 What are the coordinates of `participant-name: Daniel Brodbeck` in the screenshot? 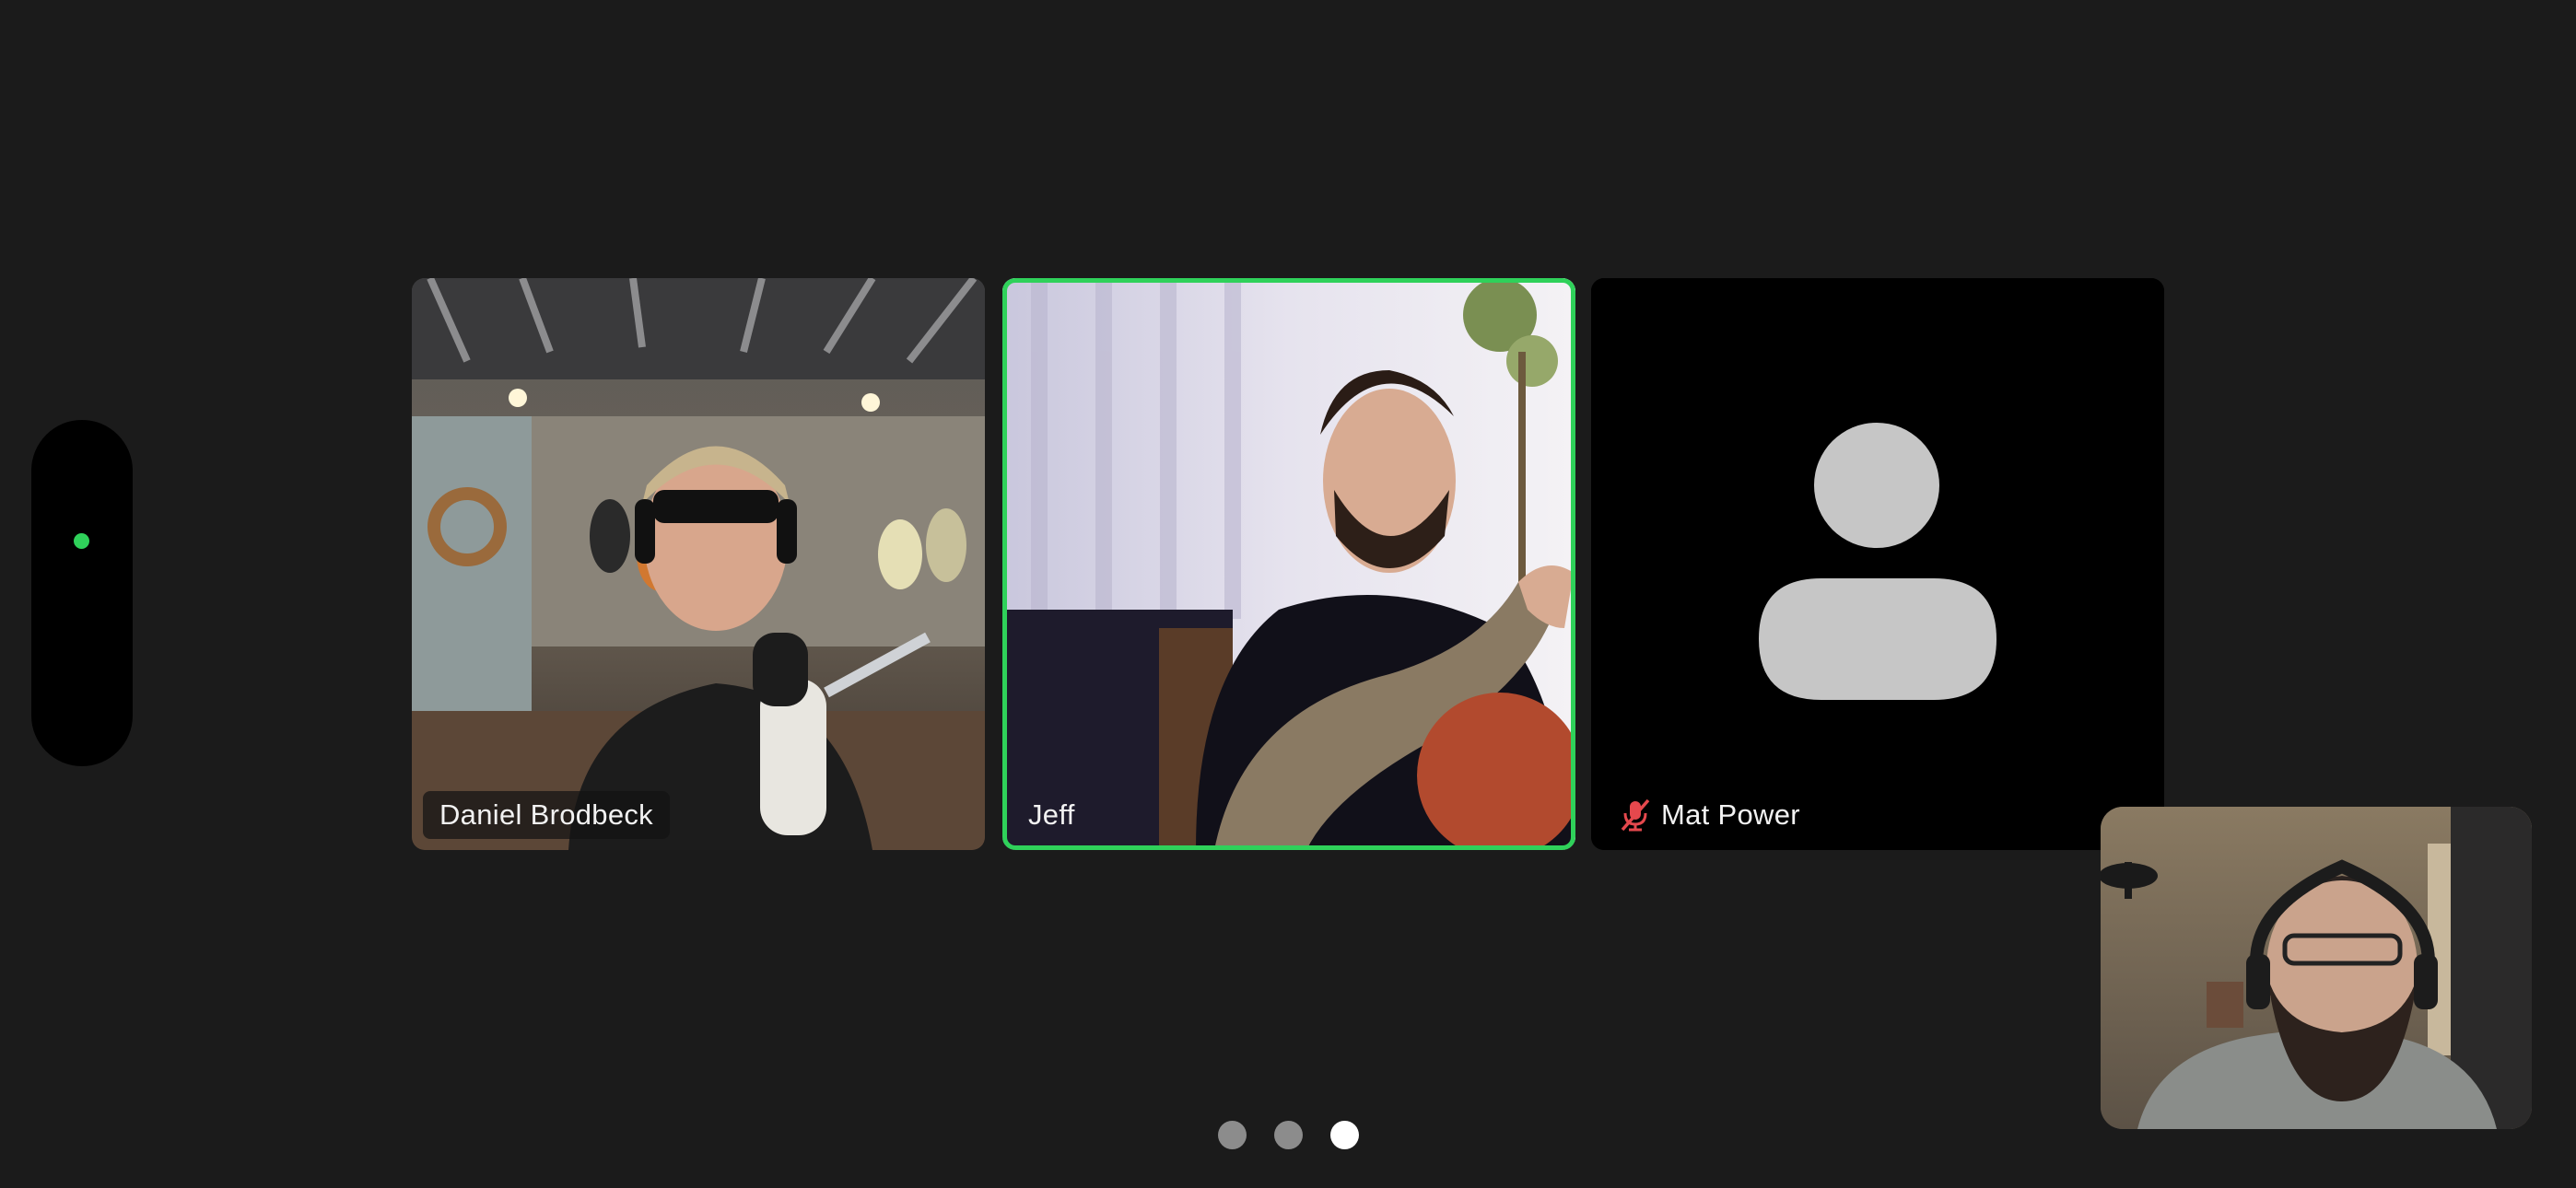 It's located at (546, 814).